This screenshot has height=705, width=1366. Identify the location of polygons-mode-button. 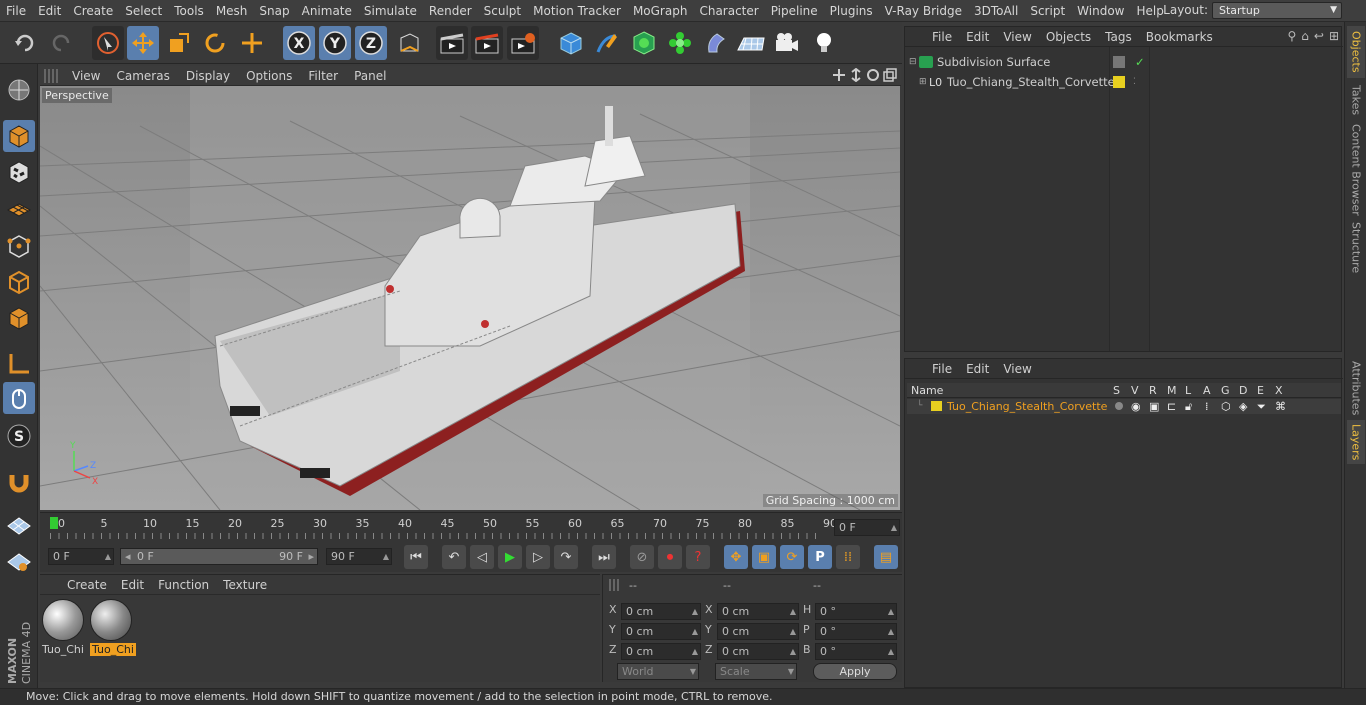
(19, 318).